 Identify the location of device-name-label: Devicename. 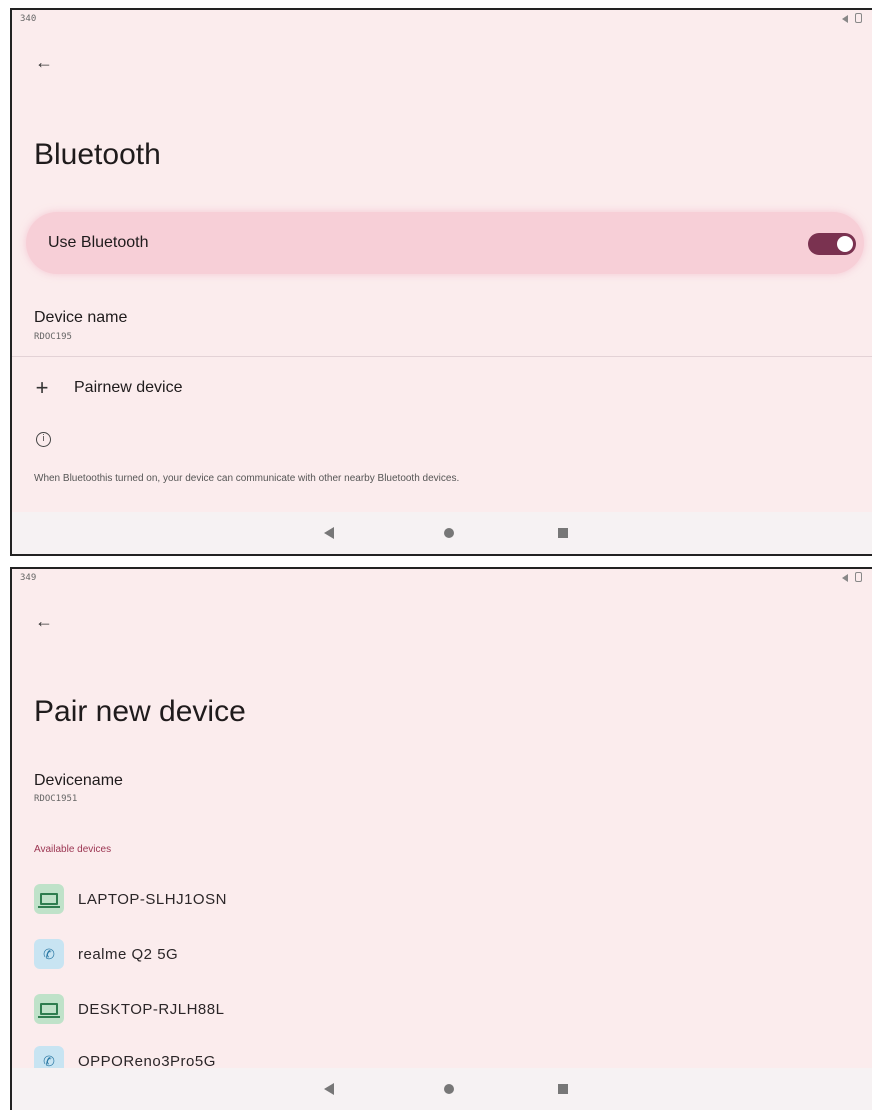
(78, 781).